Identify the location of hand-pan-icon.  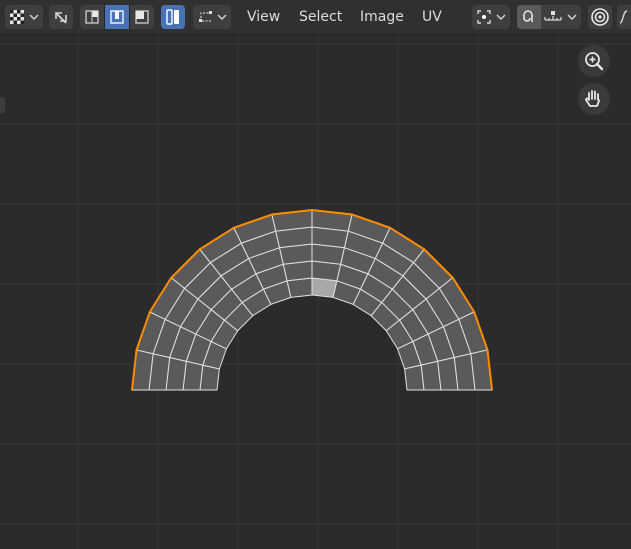
(592, 98).